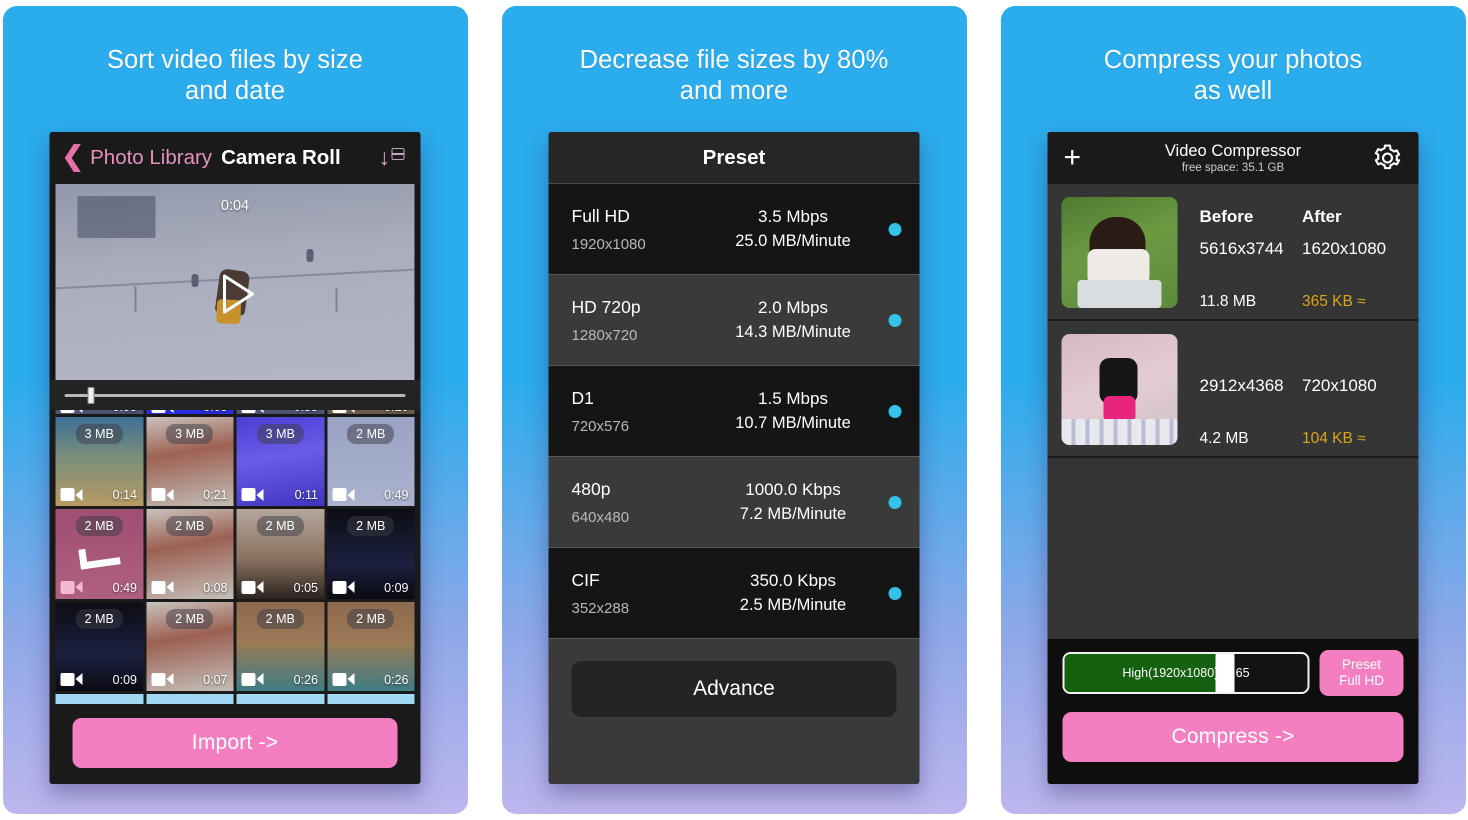 This screenshot has height=820, width=1468. I want to click on grid-item-cut: 0:05, so click(190, 412).